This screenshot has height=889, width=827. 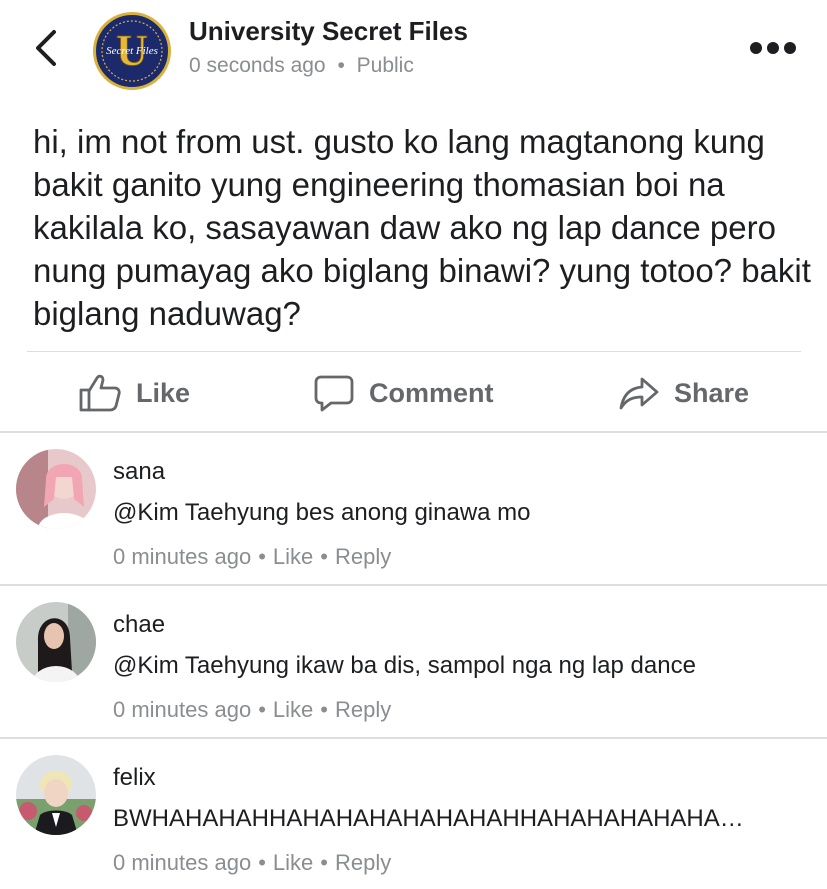 What do you see at coordinates (431, 392) in the screenshot?
I see `comment-label: Comment` at bounding box center [431, 392].